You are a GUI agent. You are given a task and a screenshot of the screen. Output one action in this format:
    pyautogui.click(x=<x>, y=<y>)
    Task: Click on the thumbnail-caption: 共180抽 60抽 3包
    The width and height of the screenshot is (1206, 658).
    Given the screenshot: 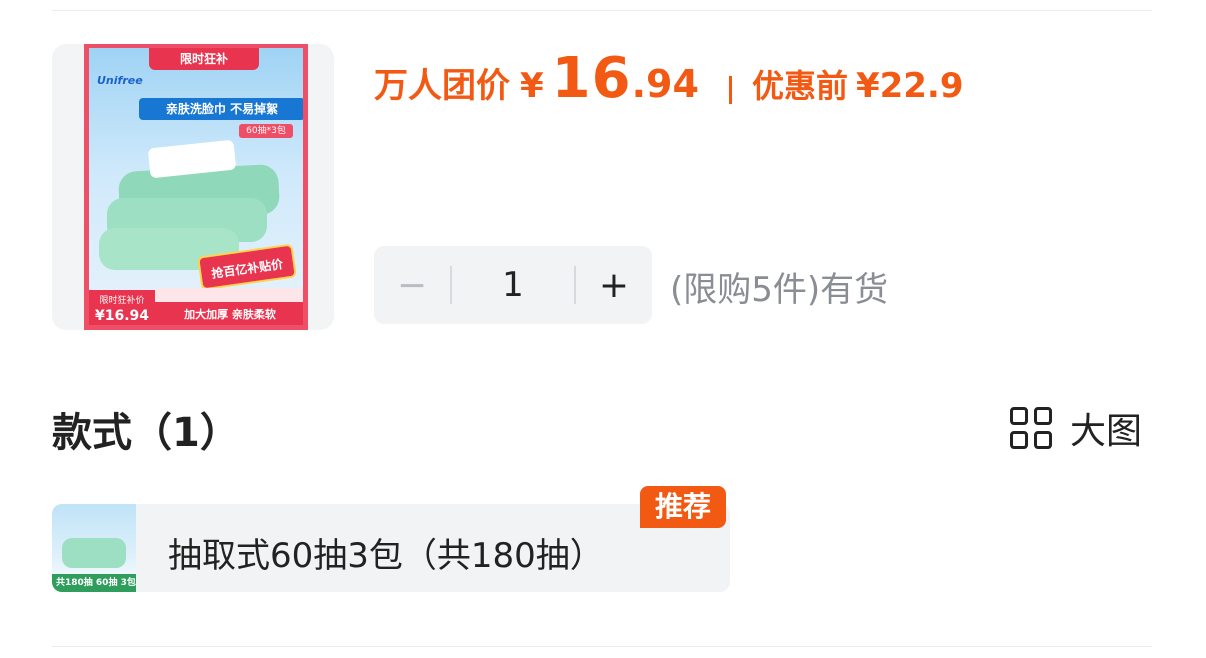 What is the action you would take?
    pyautogui.click(x=94, y=583)
    